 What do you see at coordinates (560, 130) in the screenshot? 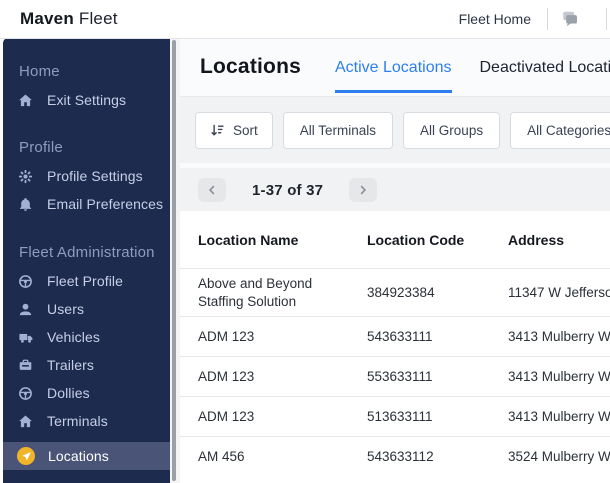
I see `filter-button-all-categories: All Categories` at bounding box center [560, 130].